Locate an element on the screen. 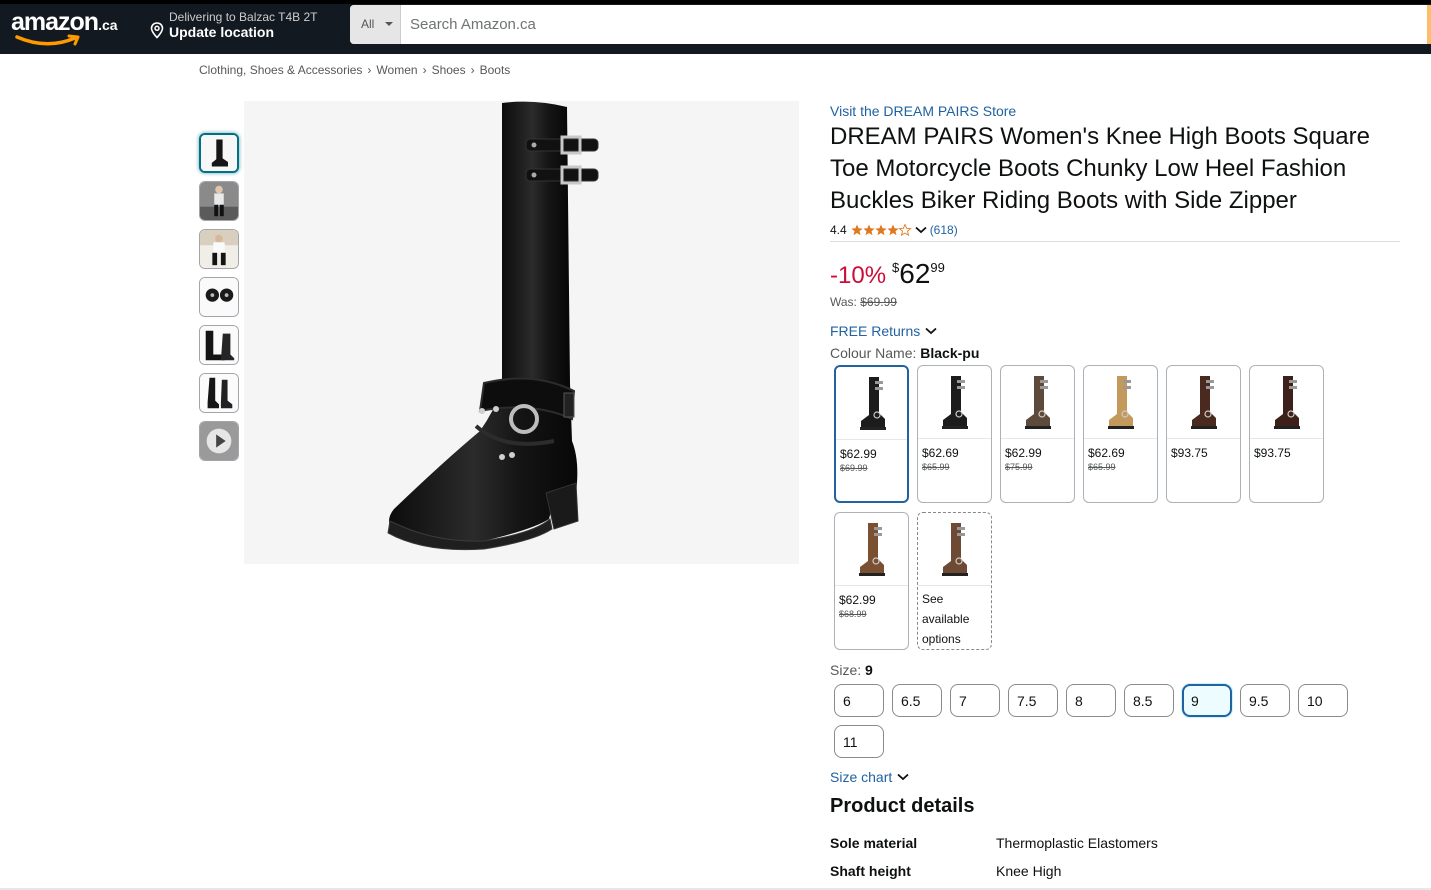  price-currency: $ is located at coordinates (896, 267).